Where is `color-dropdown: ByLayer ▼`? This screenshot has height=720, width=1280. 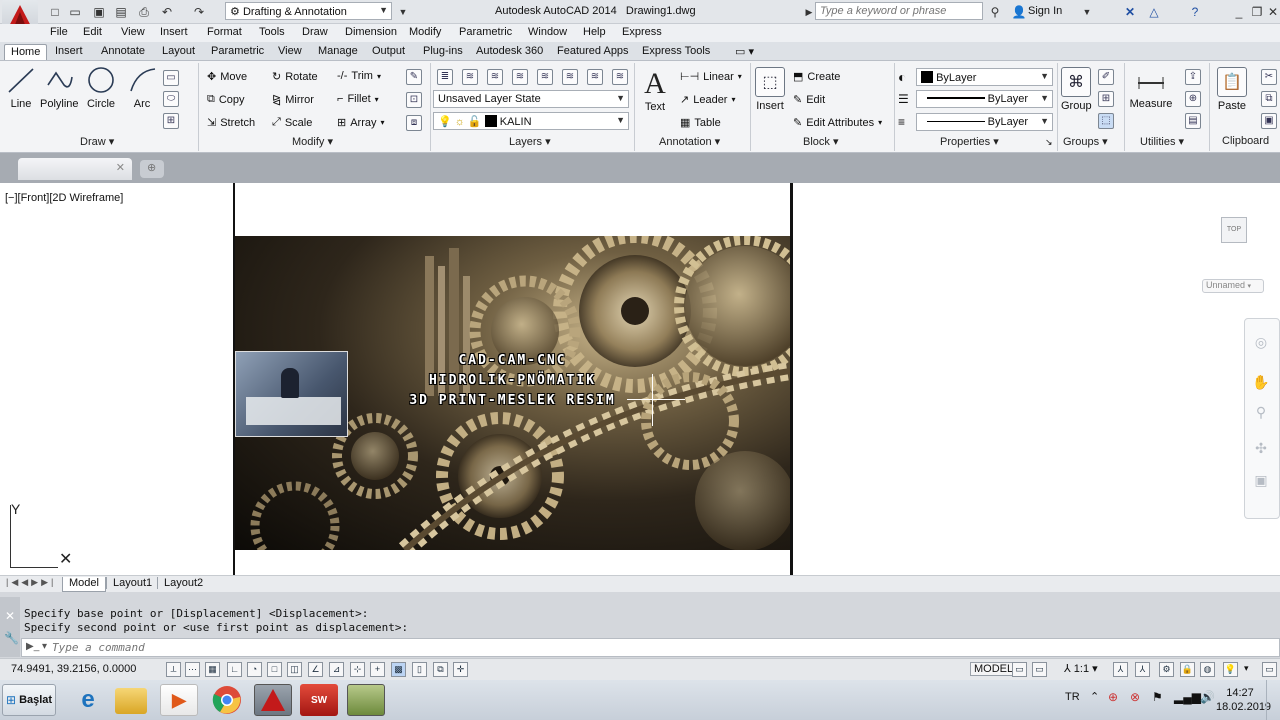 color-dropdown: ByLayer ▼ is located at coordinates (984, 77).